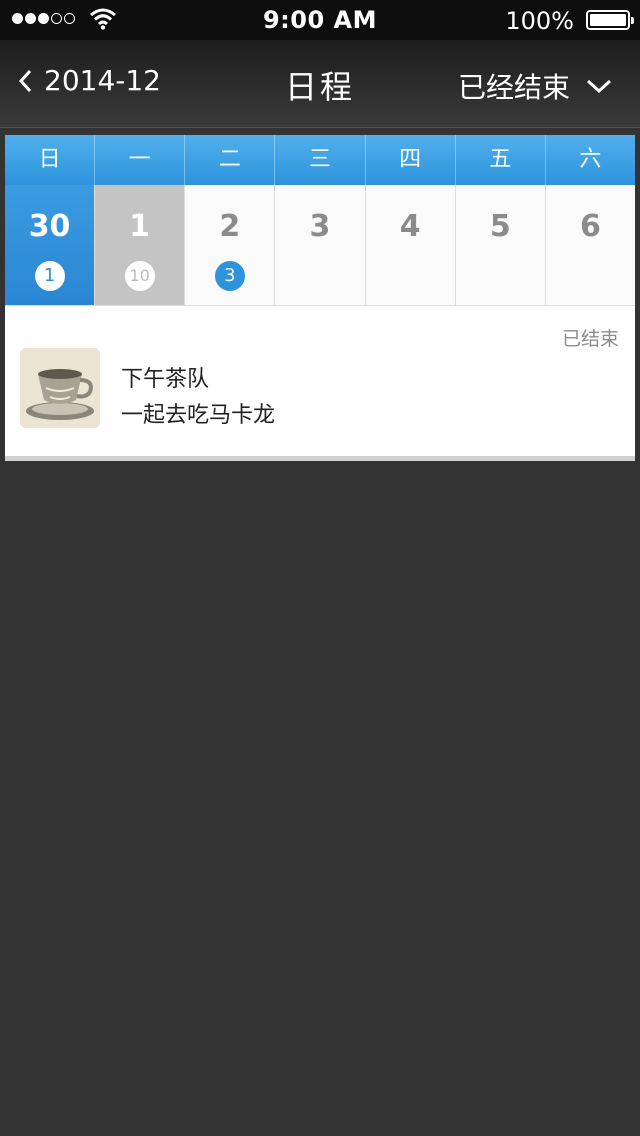 The image size is (640, 1136). Describe the element at coordinates (411, 245) in the screenshot. I see `day-cell-4: 4` at that location.